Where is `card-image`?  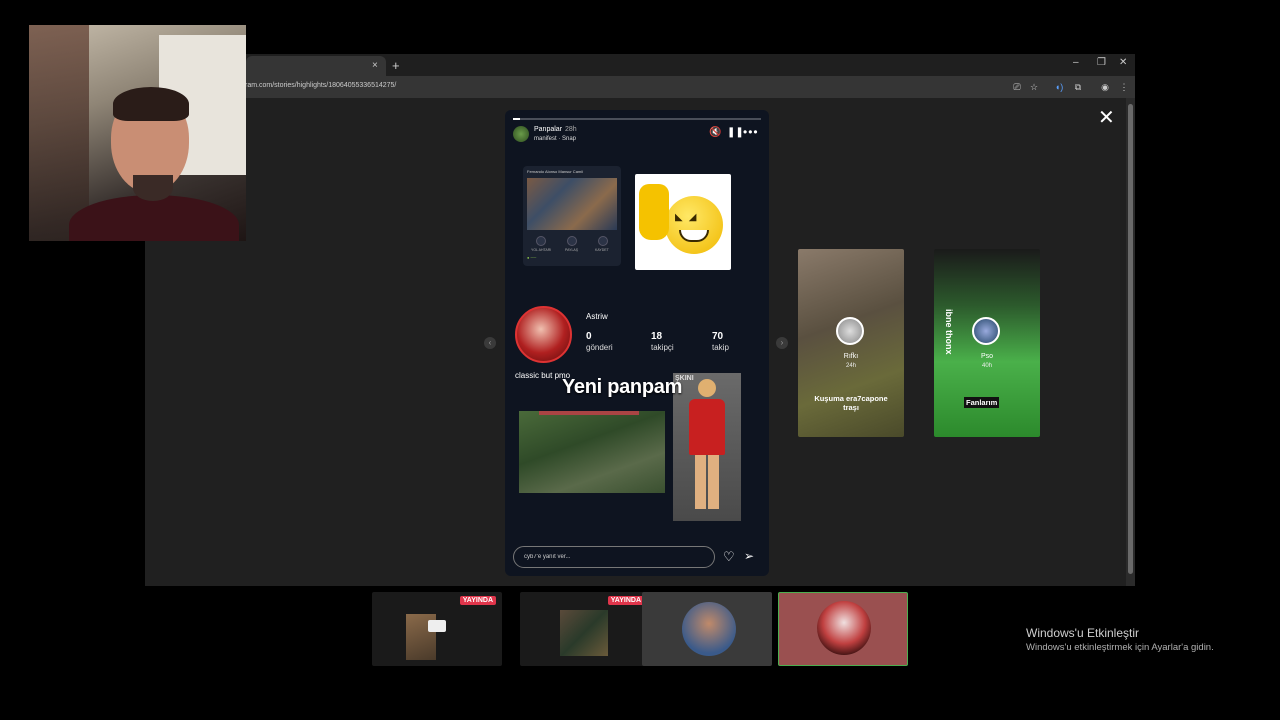
card-image is located at coordinates (572, 204).